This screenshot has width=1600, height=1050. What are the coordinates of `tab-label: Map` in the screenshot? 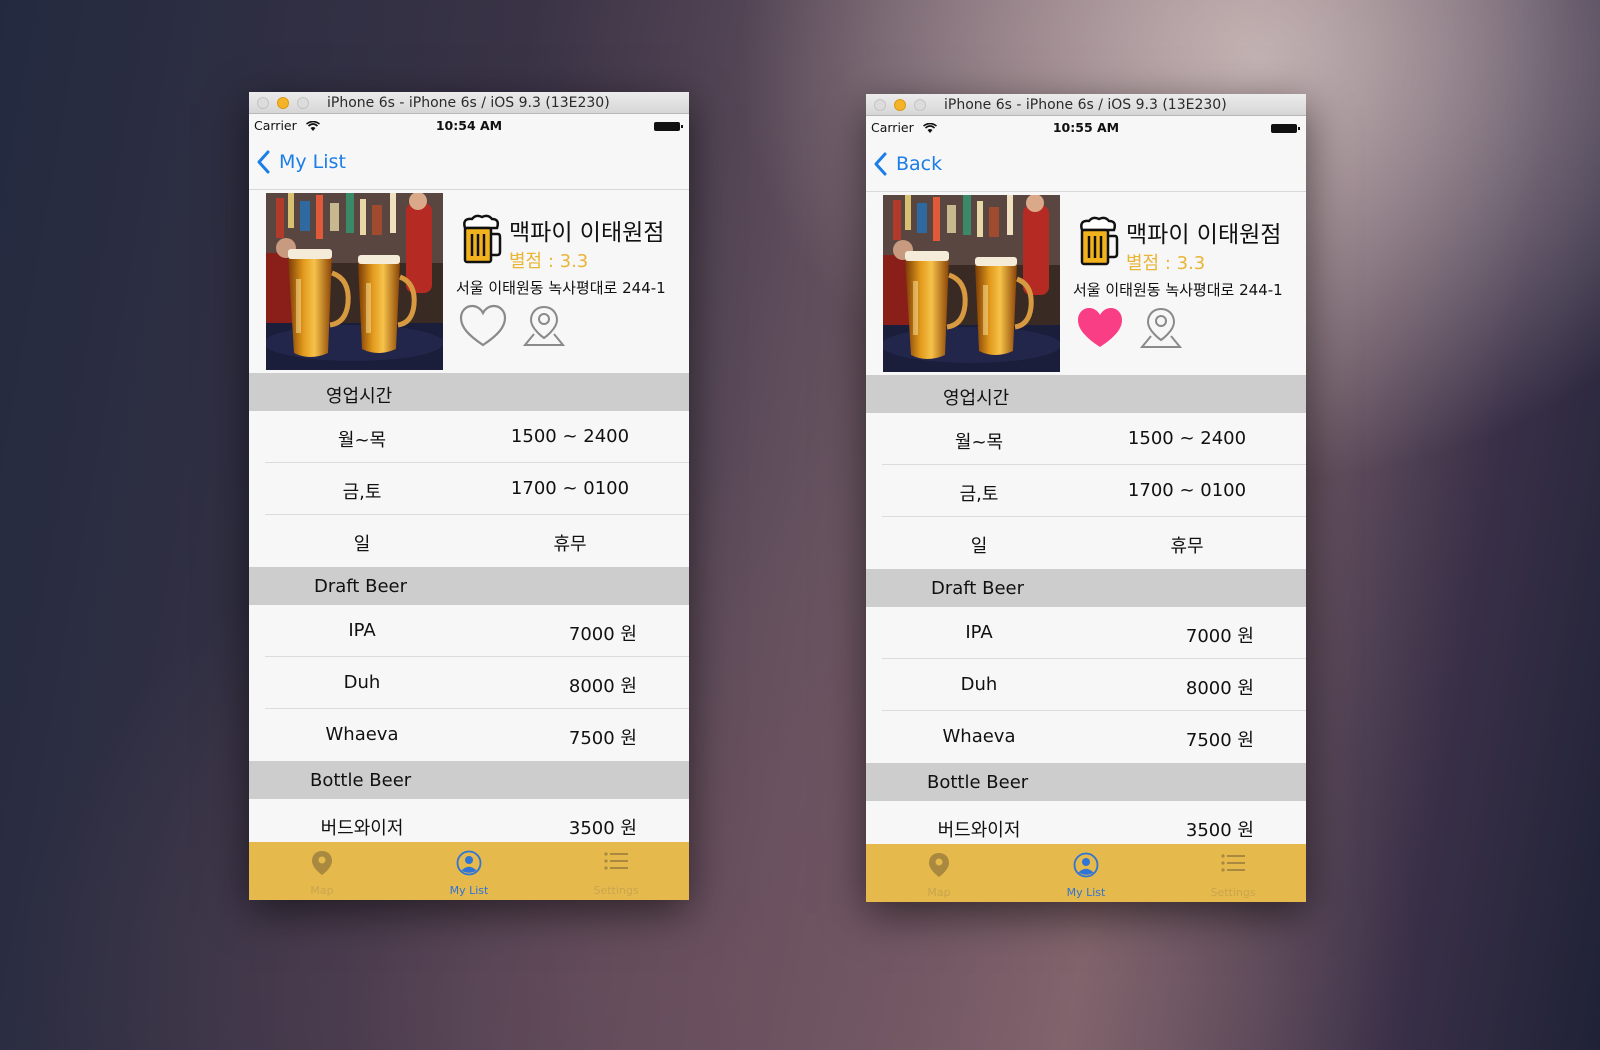 It's located at (939, 892).